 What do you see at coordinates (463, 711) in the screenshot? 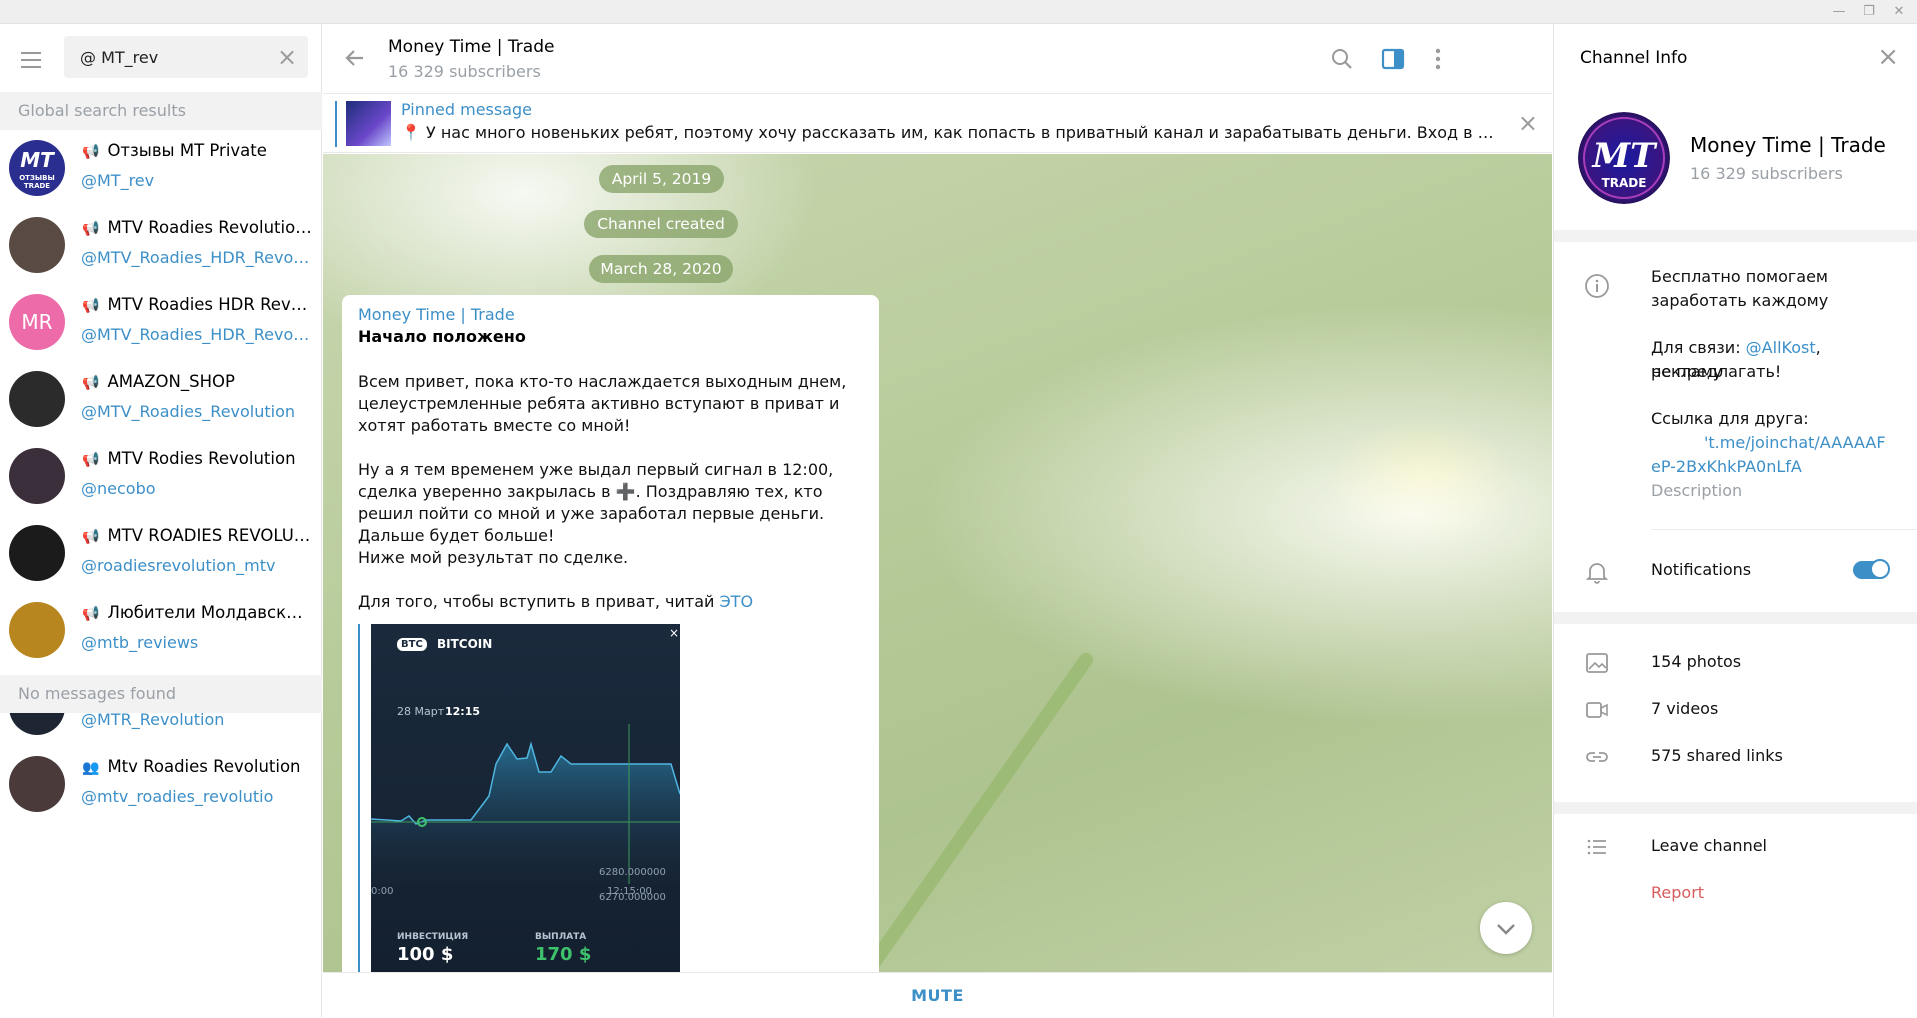
I see `trade-time: 12:15` at bounding box center [463, 711].